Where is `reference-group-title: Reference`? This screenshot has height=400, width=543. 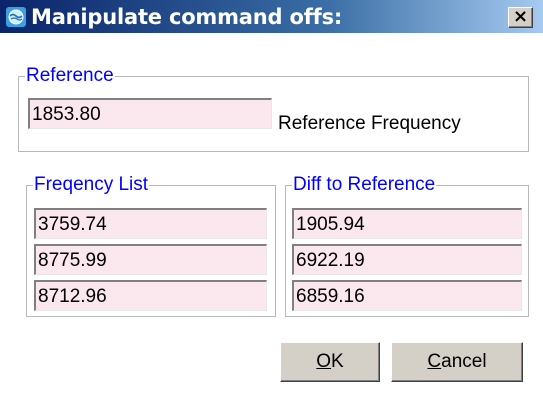 reference-group-title: Reference is located at coordinates (70, 75).